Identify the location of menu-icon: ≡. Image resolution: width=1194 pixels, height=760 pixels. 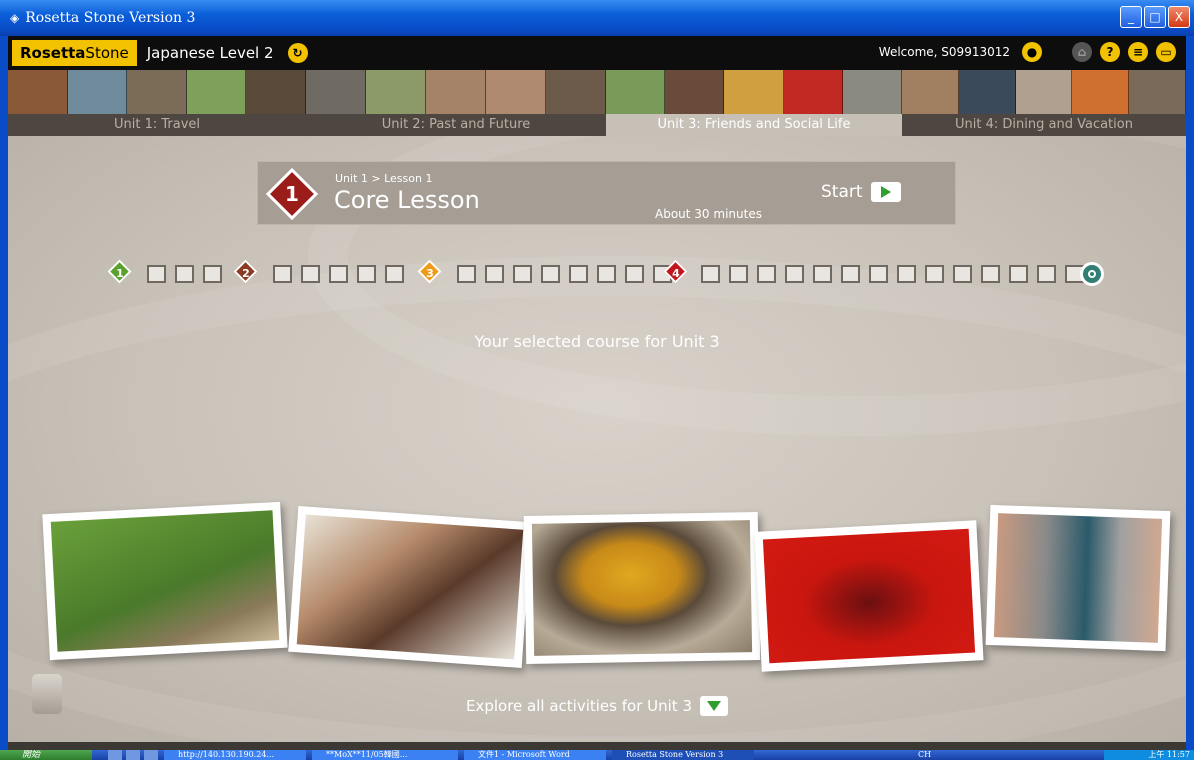
(1138, 52).